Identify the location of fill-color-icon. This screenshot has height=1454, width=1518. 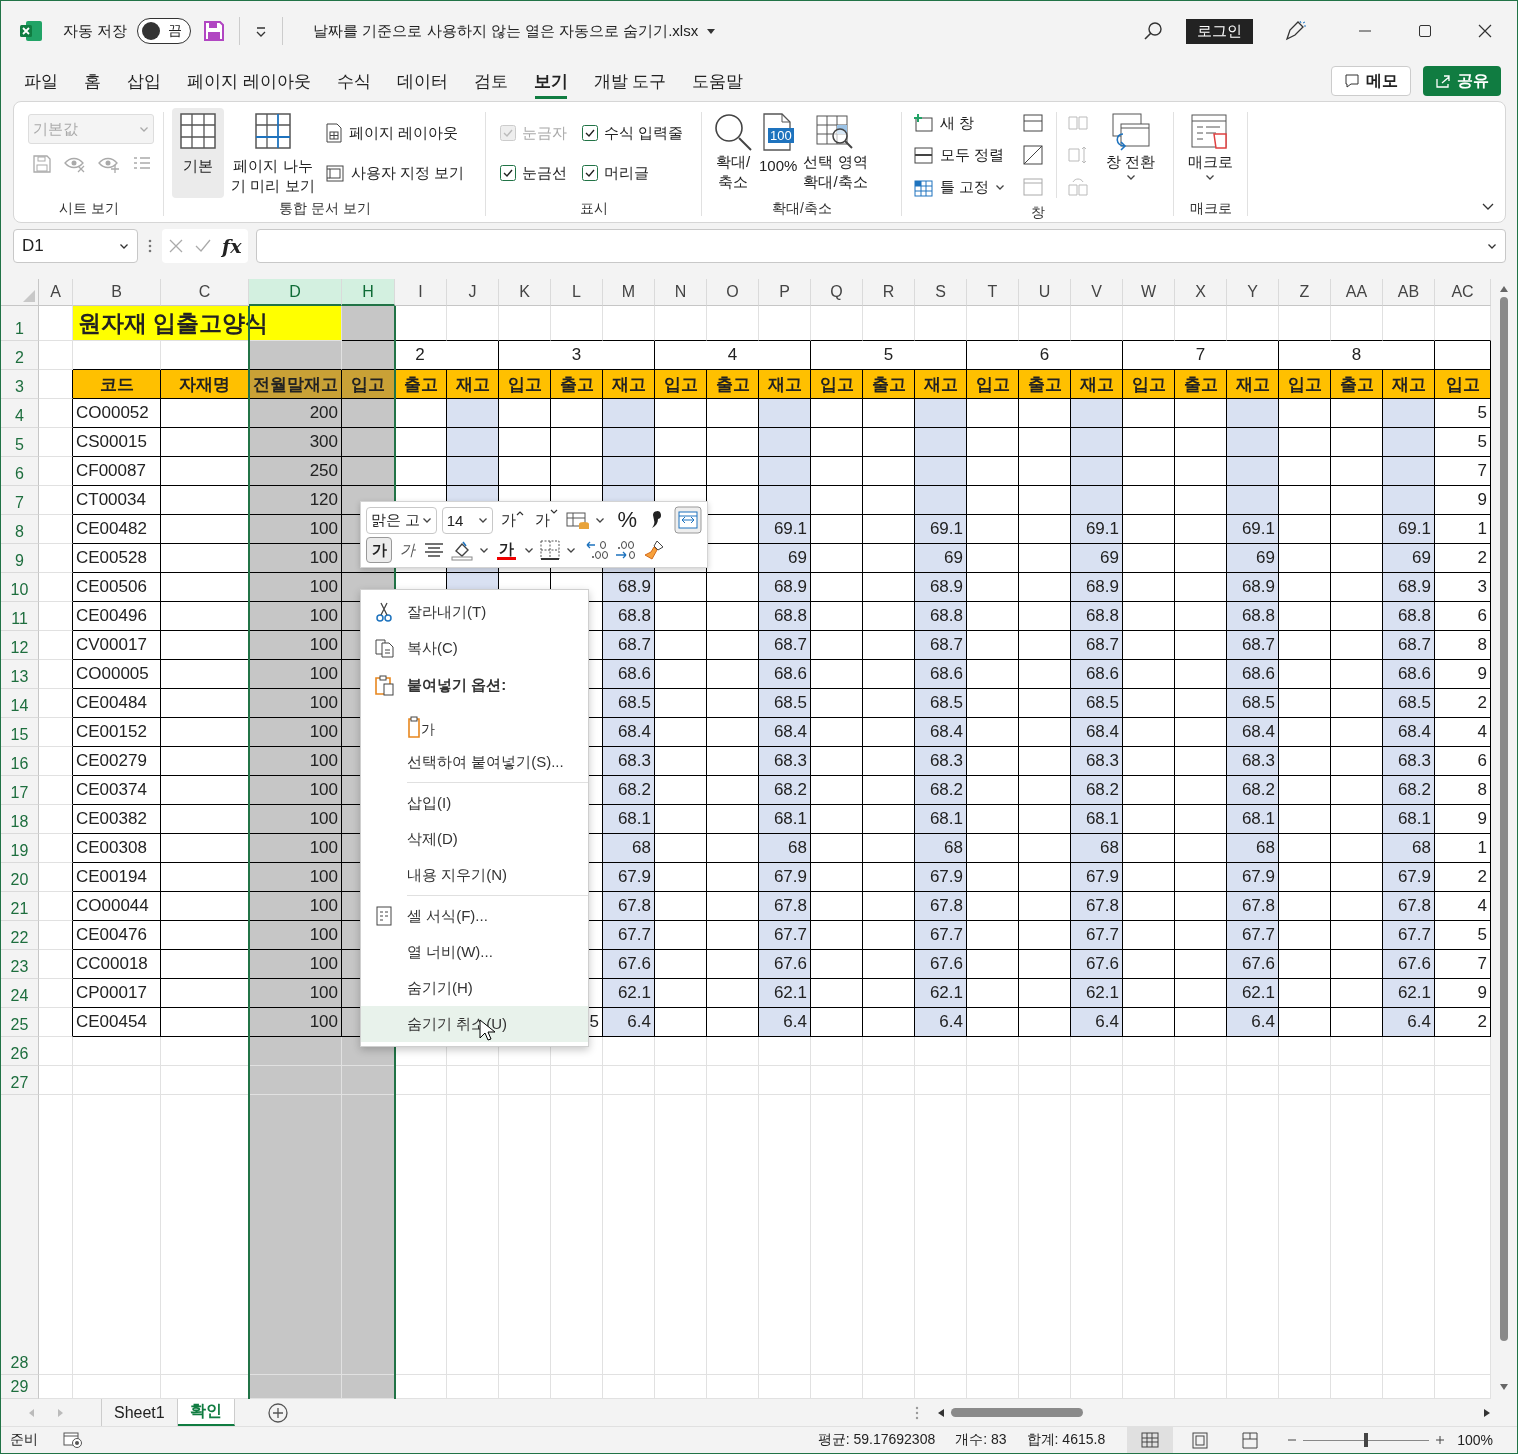
(462, 550).